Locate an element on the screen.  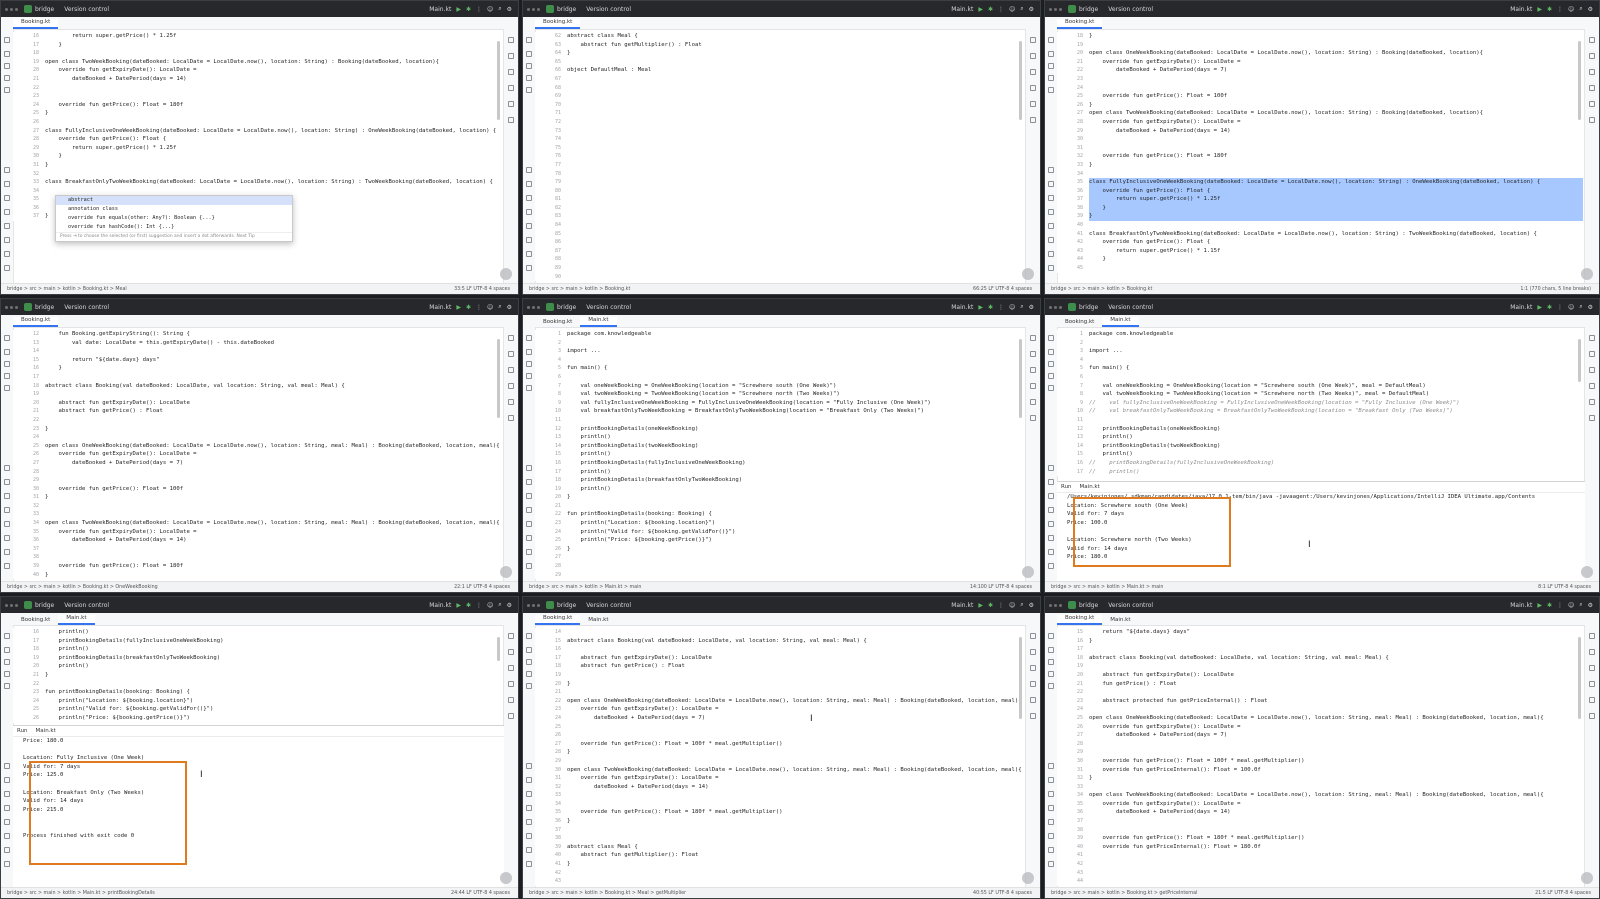
caret-position: 24:44 LF UTF-8 4 spaces is located at coordinates (484, 893).